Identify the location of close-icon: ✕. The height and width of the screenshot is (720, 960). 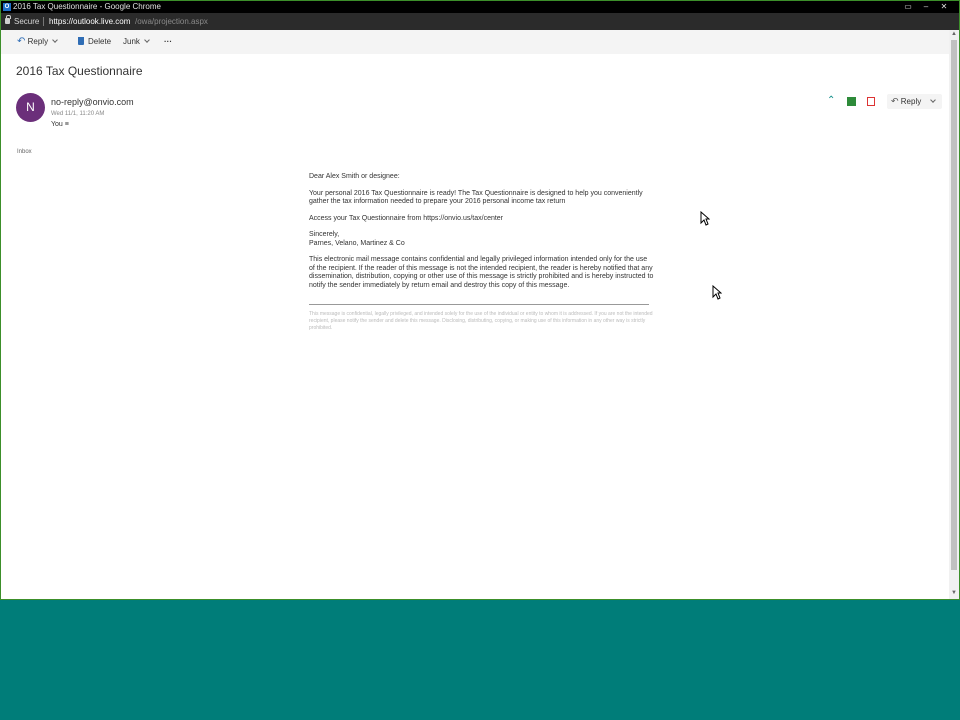
(944, 7).